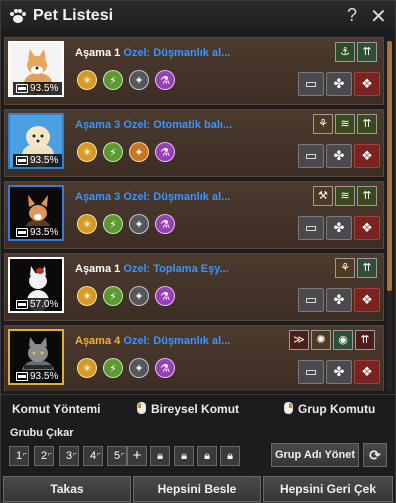 This screenshot has width=396, height=503. What do you see at coordinates (343, 340) in the screenshot?
I see `fish-talent-icon: ◉` at bounding box center [343, 340].